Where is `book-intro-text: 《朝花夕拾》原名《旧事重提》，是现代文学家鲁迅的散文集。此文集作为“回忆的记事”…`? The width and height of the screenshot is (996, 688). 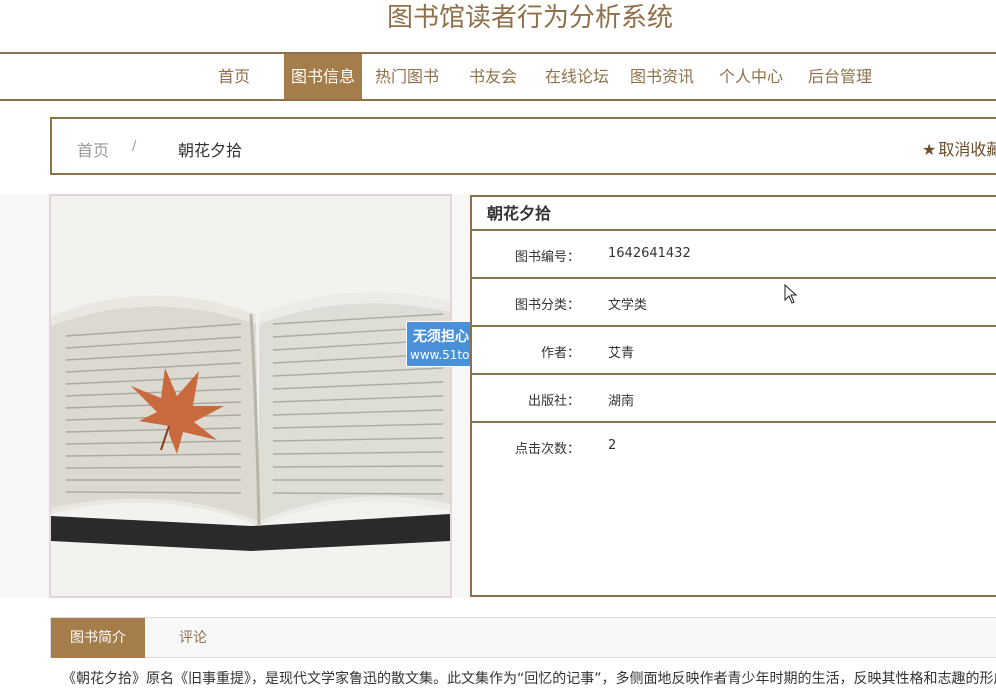 book-intro-text: 《朝花夕拾》原名《旧事重提》，是现代文学家鲁迅的散文集。此文集作为“回忆的记事”… is located at coordinates (529, 679).